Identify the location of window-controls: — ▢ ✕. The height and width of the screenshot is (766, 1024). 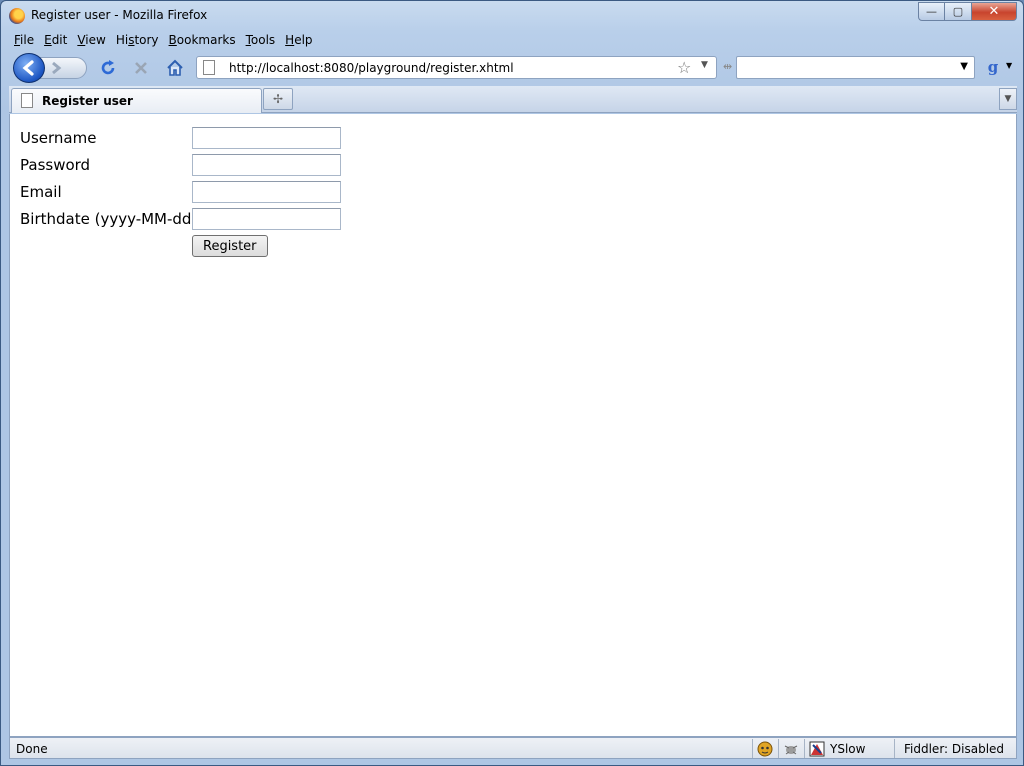
(967, 11).